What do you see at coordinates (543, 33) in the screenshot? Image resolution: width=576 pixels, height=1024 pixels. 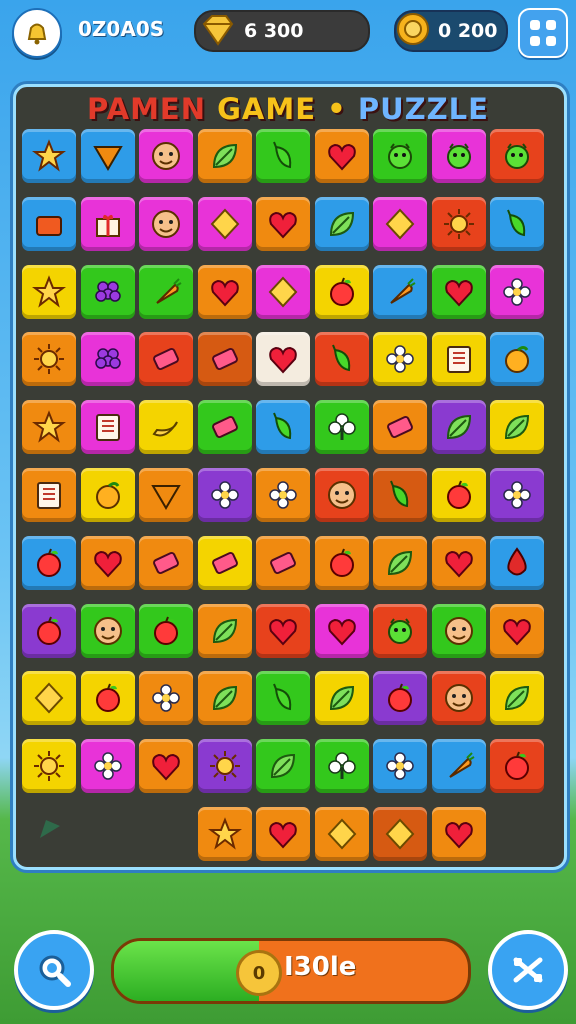 I see `menu-button` at bounding box center [543, 33].